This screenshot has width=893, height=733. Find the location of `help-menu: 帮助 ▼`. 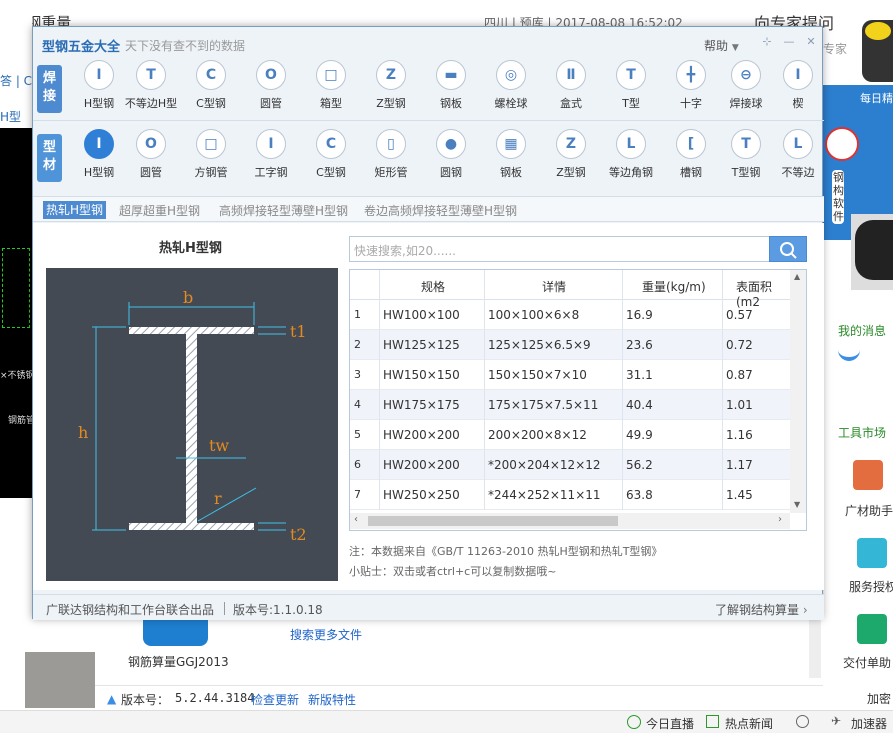

help-menu: 帮助 ▼ is located at coordinates (721, 45).